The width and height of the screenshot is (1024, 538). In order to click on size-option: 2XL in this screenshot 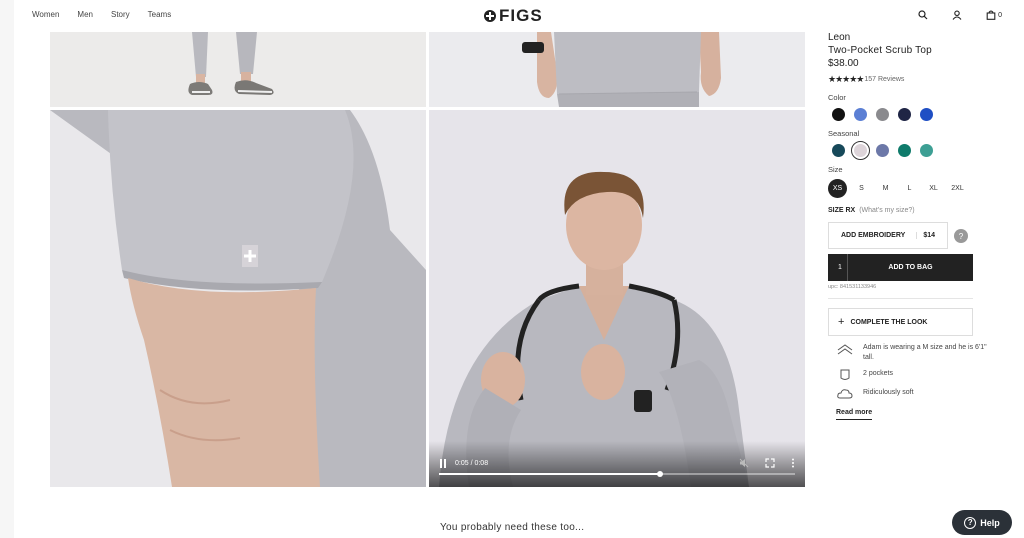, I will do `click(957, 188)`.